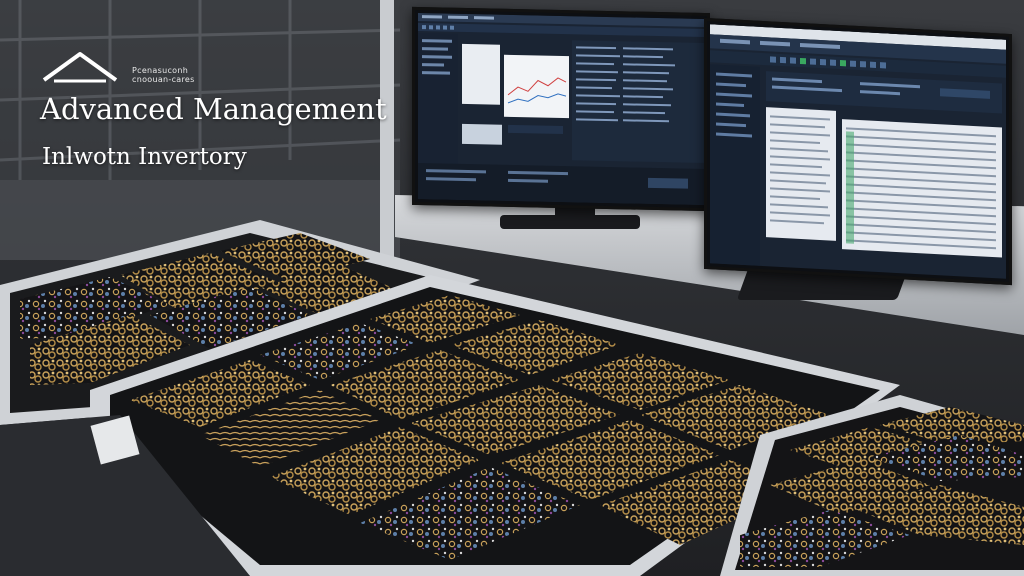 This screenshot has width=1024, height=576. Describe the element at coordinates (80, 67) in the screenshot. I see `house-logo-icon` at that location.